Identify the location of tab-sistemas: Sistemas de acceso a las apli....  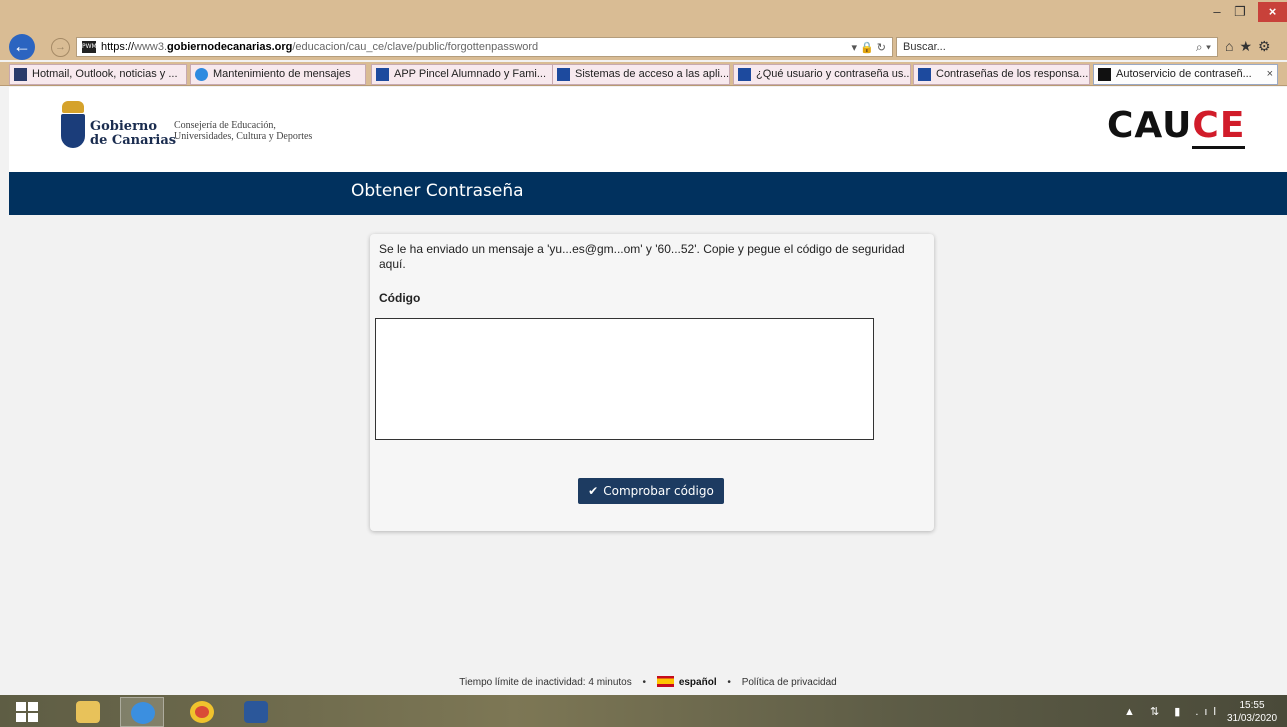
(641, 74).